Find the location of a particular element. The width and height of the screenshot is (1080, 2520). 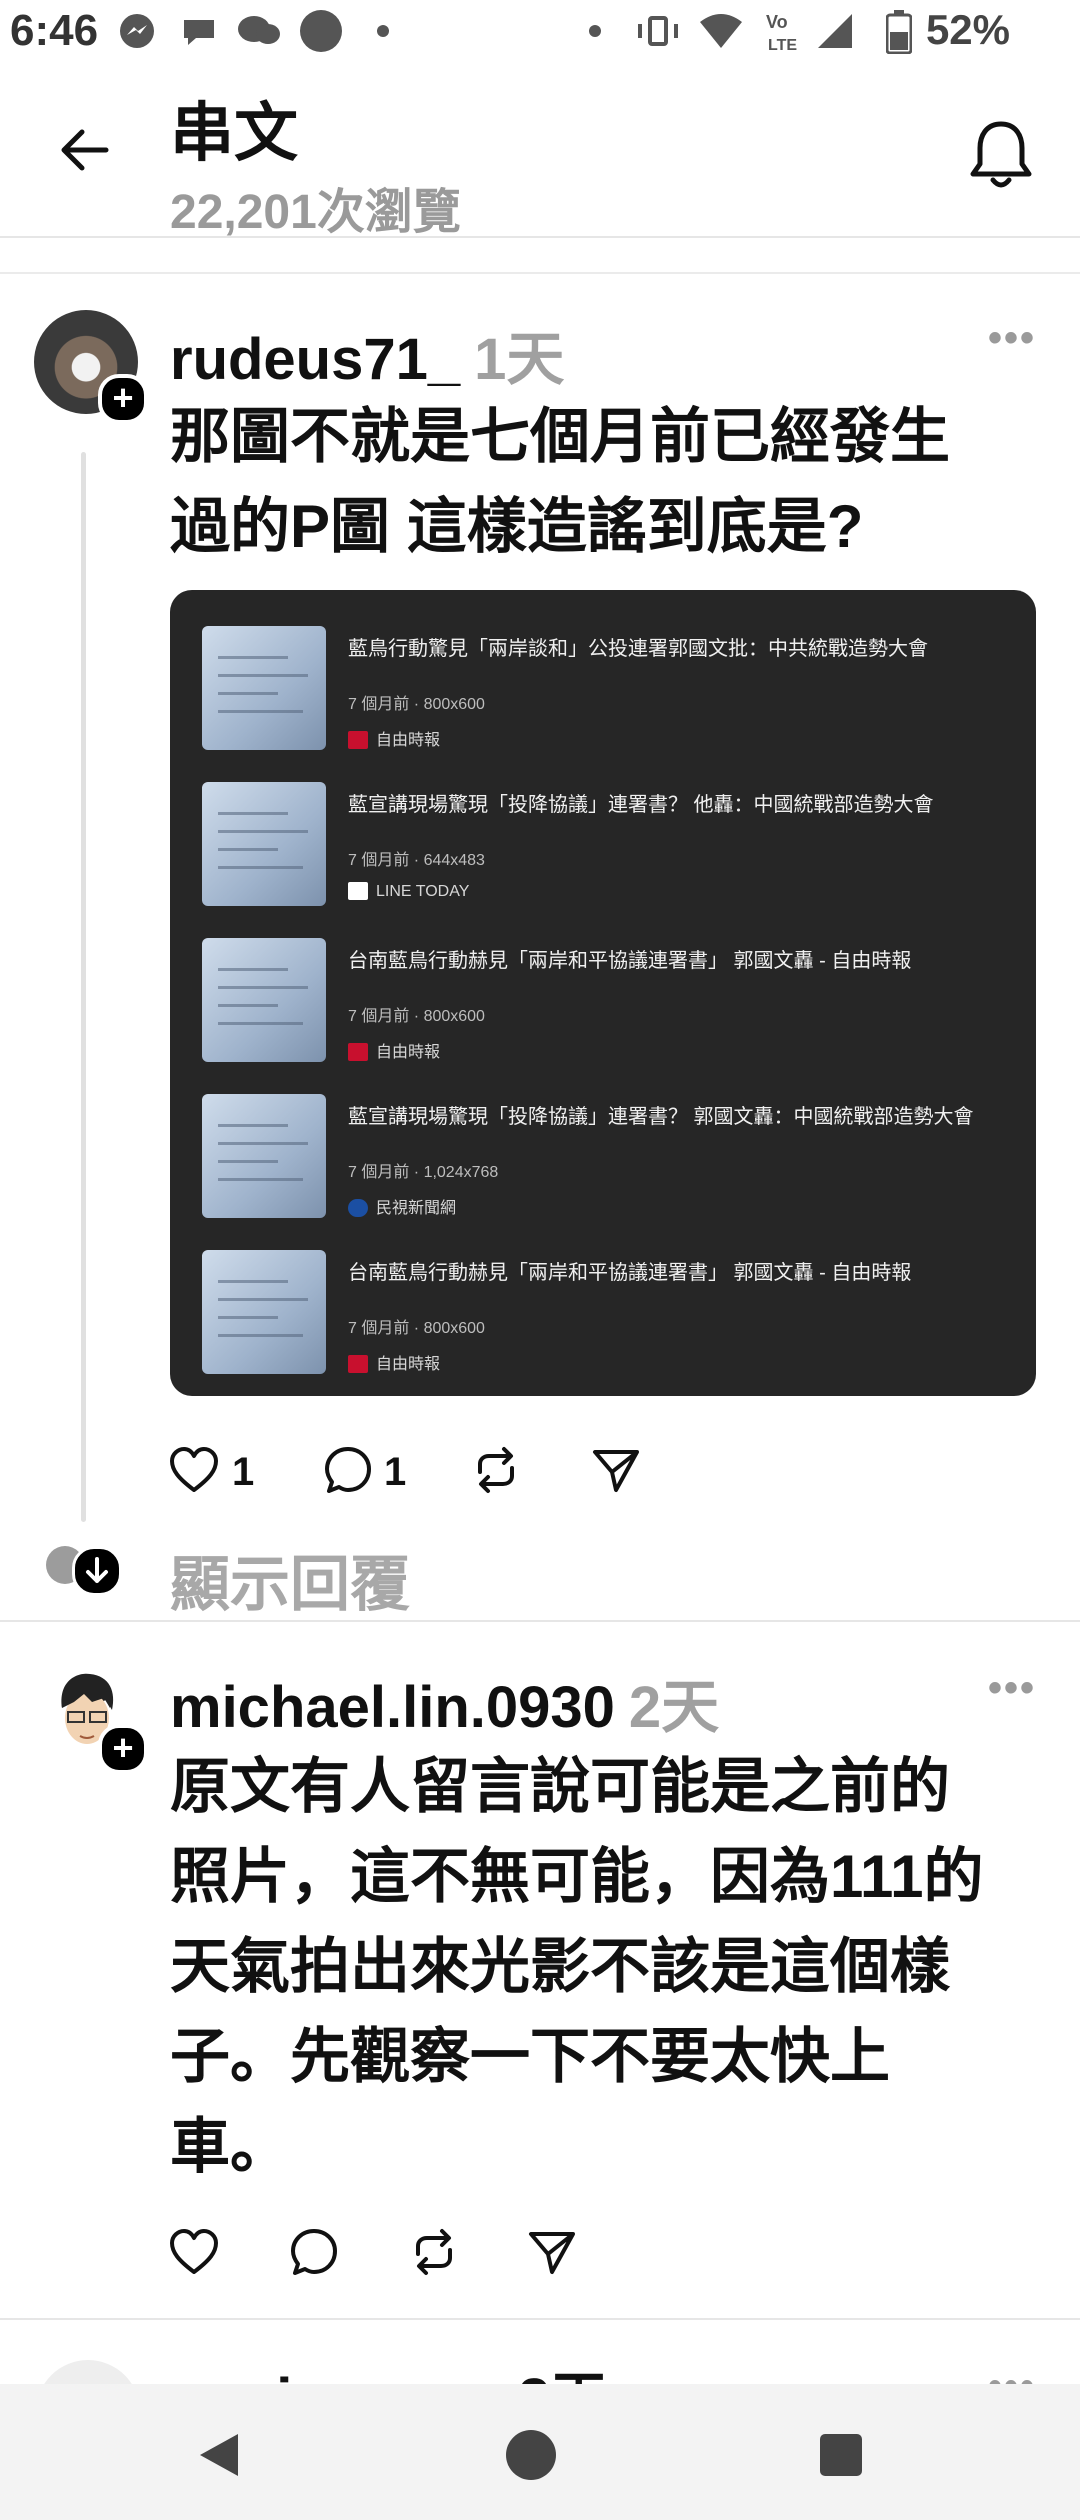

post-time: 2天 is located at coordinates (674, 1707).